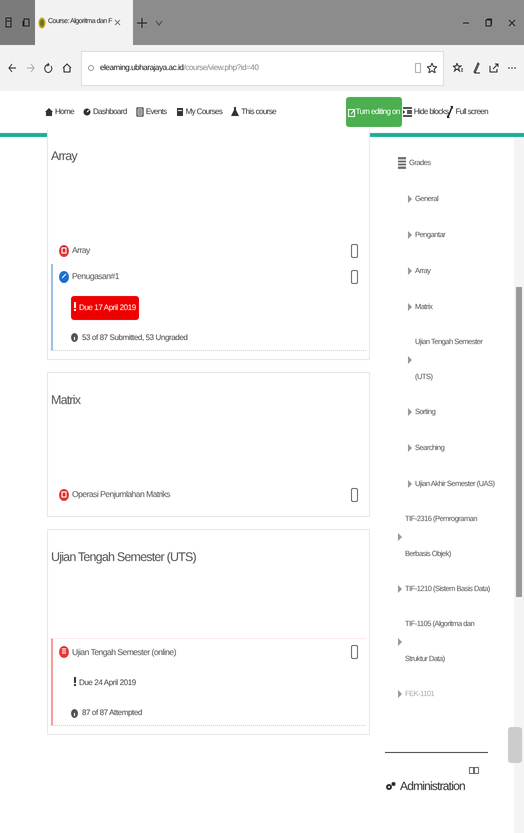  What do you see at coordinates (407, 112) in the screenshot?
I see `indent-icon` at bounding box center [407, 112].